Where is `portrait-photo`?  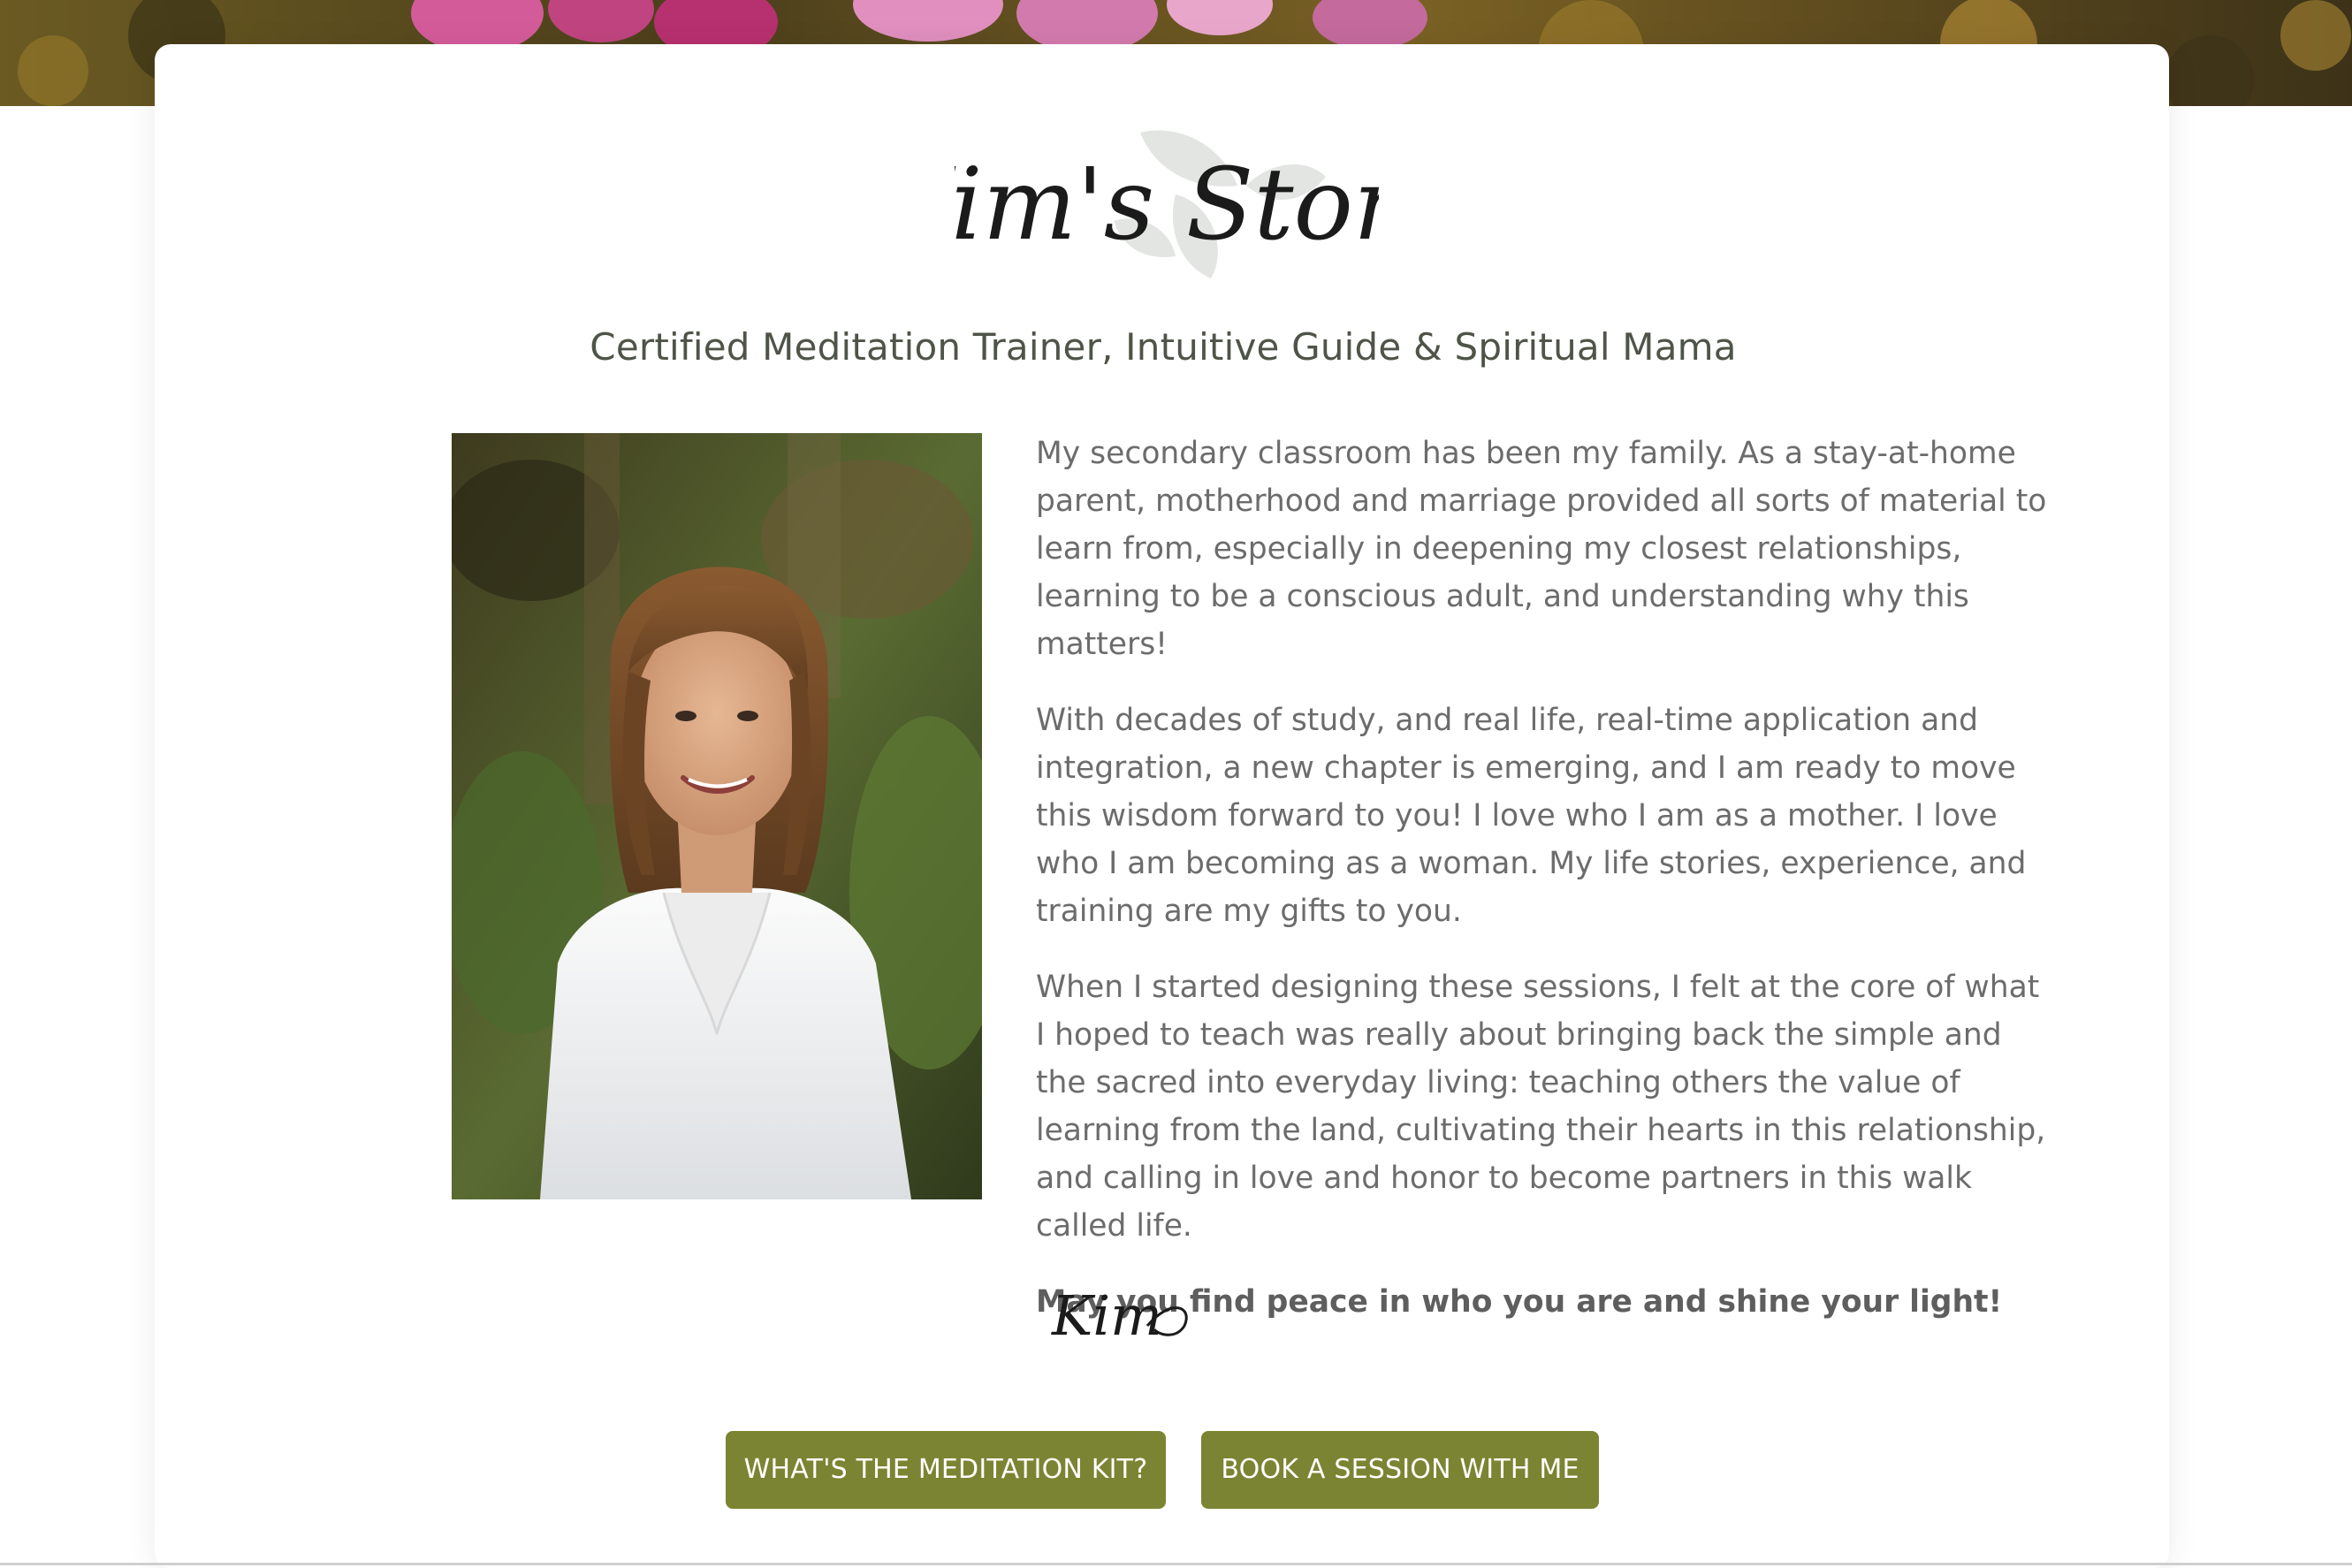 portrait-photo is located at coordinates (717, 816).